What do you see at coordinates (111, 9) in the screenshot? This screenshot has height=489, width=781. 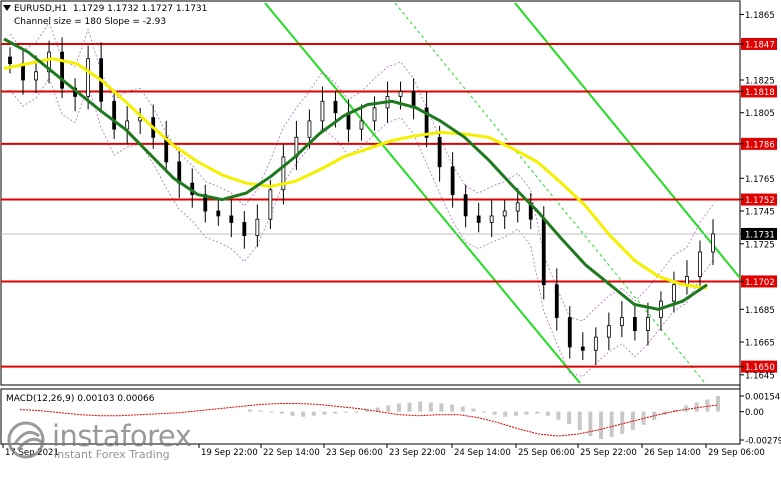 I see `symbol-header: EURUSD,H1 1.1729 1.1732 1.1727 1.1731` at bounding box center [111, 9].